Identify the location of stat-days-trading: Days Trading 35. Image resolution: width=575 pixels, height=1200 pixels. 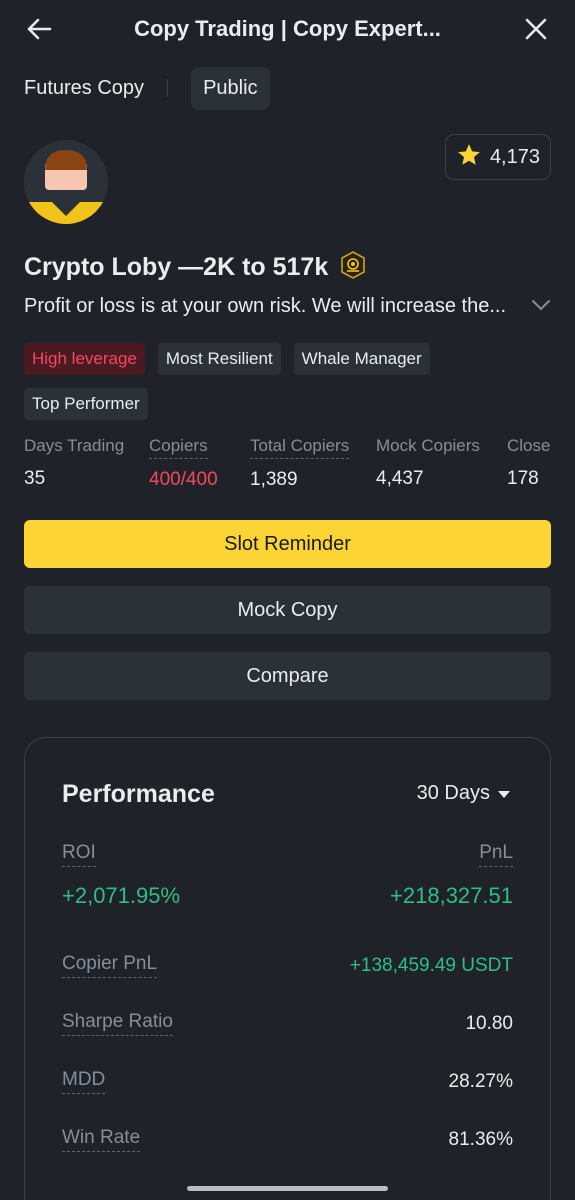
(74, 463).